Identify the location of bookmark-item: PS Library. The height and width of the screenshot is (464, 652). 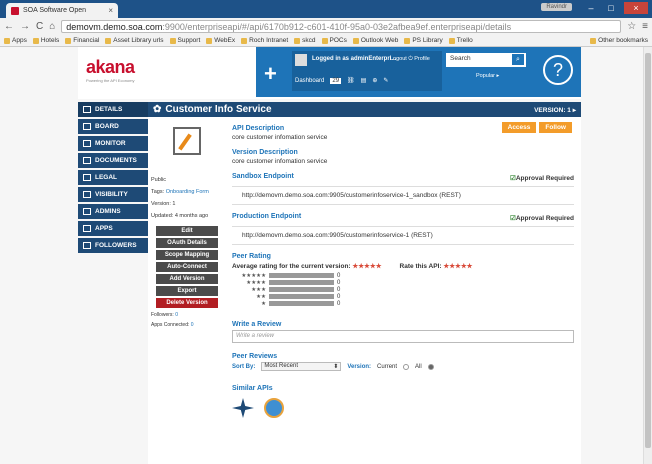
(423, 40).